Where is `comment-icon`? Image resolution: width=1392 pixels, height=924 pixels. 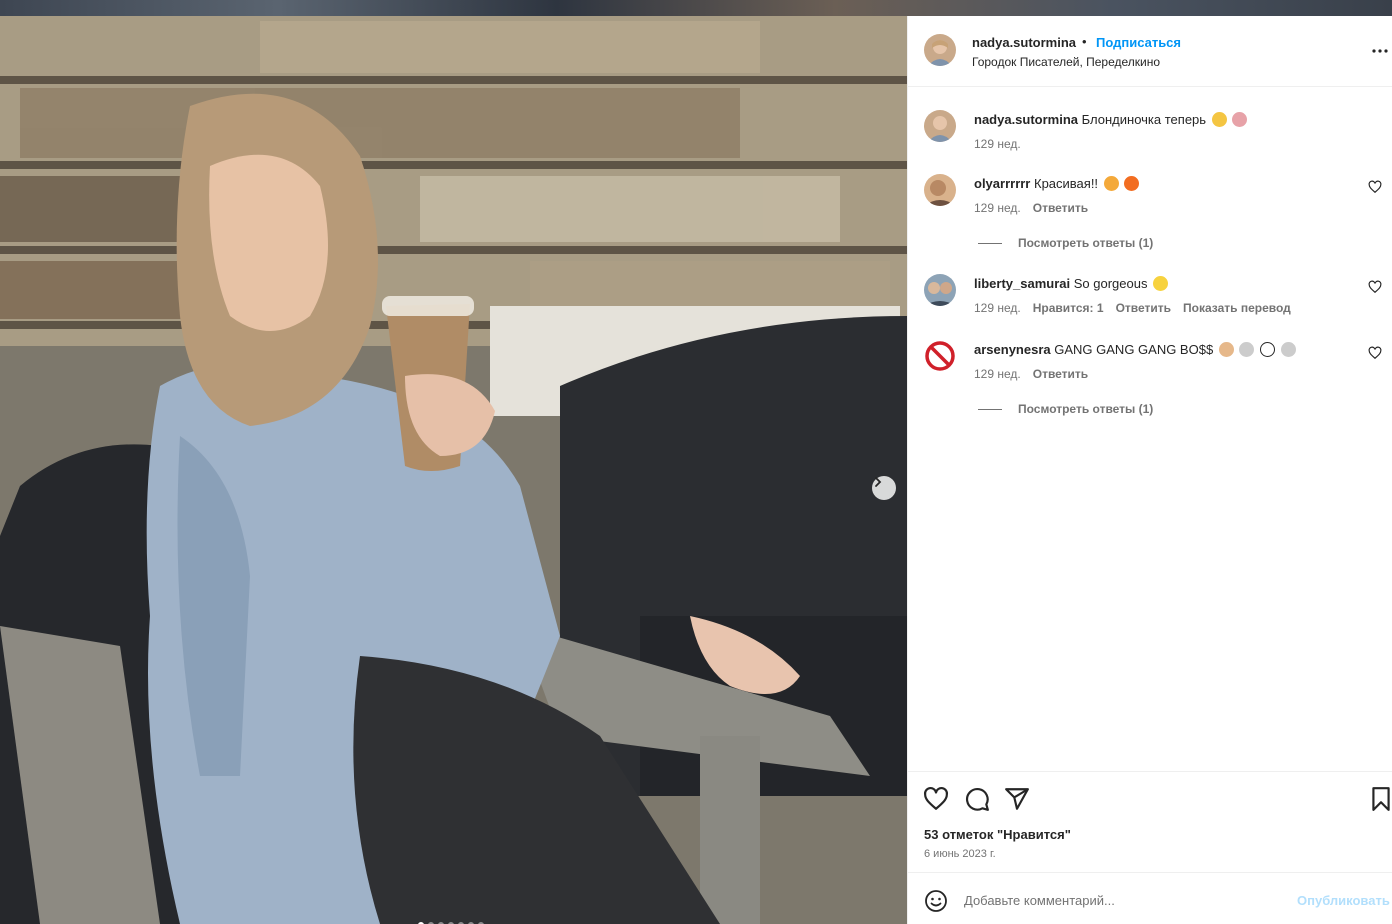
comment-icon is located at coordinates (977, 799).